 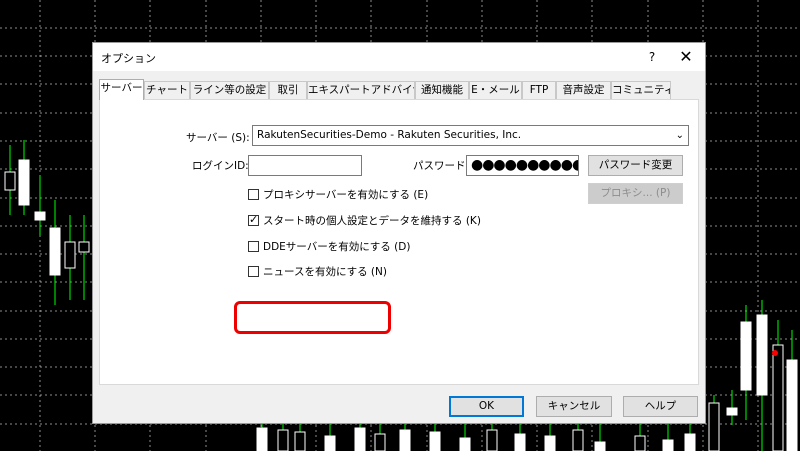 What do you see at coordinates (635, 193) in the screenshot?
I see `proxy-button: プロキシ... (P)` at bounding box center [635, 193].